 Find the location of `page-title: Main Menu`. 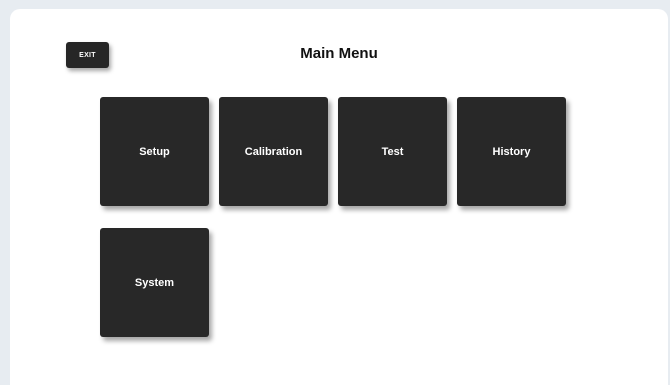

page-title: Main Menu is located at coordinates (339, 53).